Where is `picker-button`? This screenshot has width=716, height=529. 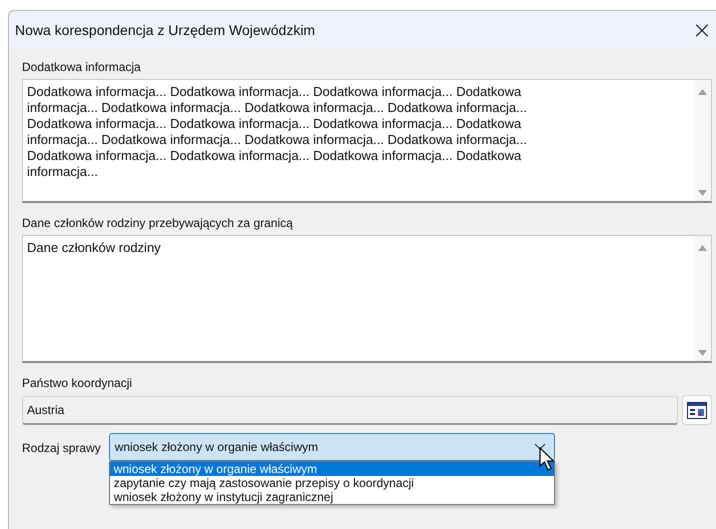 picker-button is located at coordinates (697, 410).